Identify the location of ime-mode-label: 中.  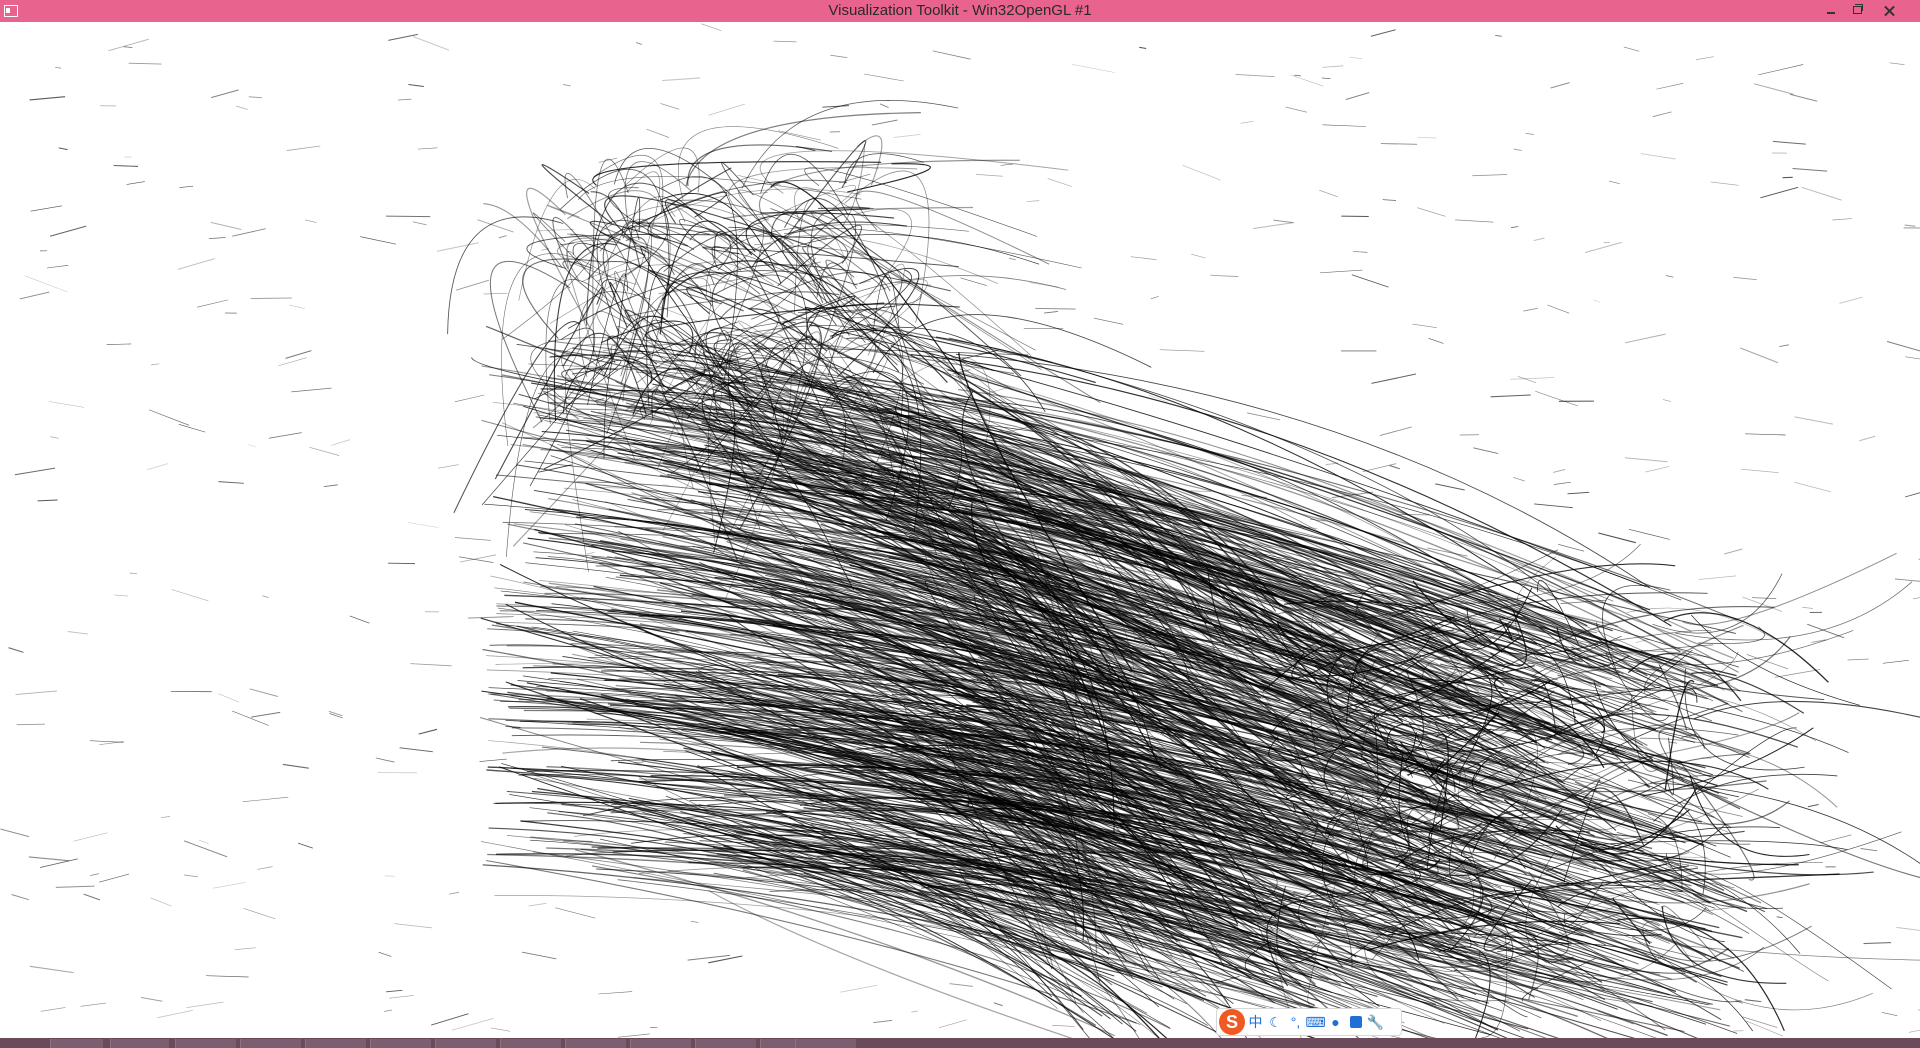
(1255, 1022).